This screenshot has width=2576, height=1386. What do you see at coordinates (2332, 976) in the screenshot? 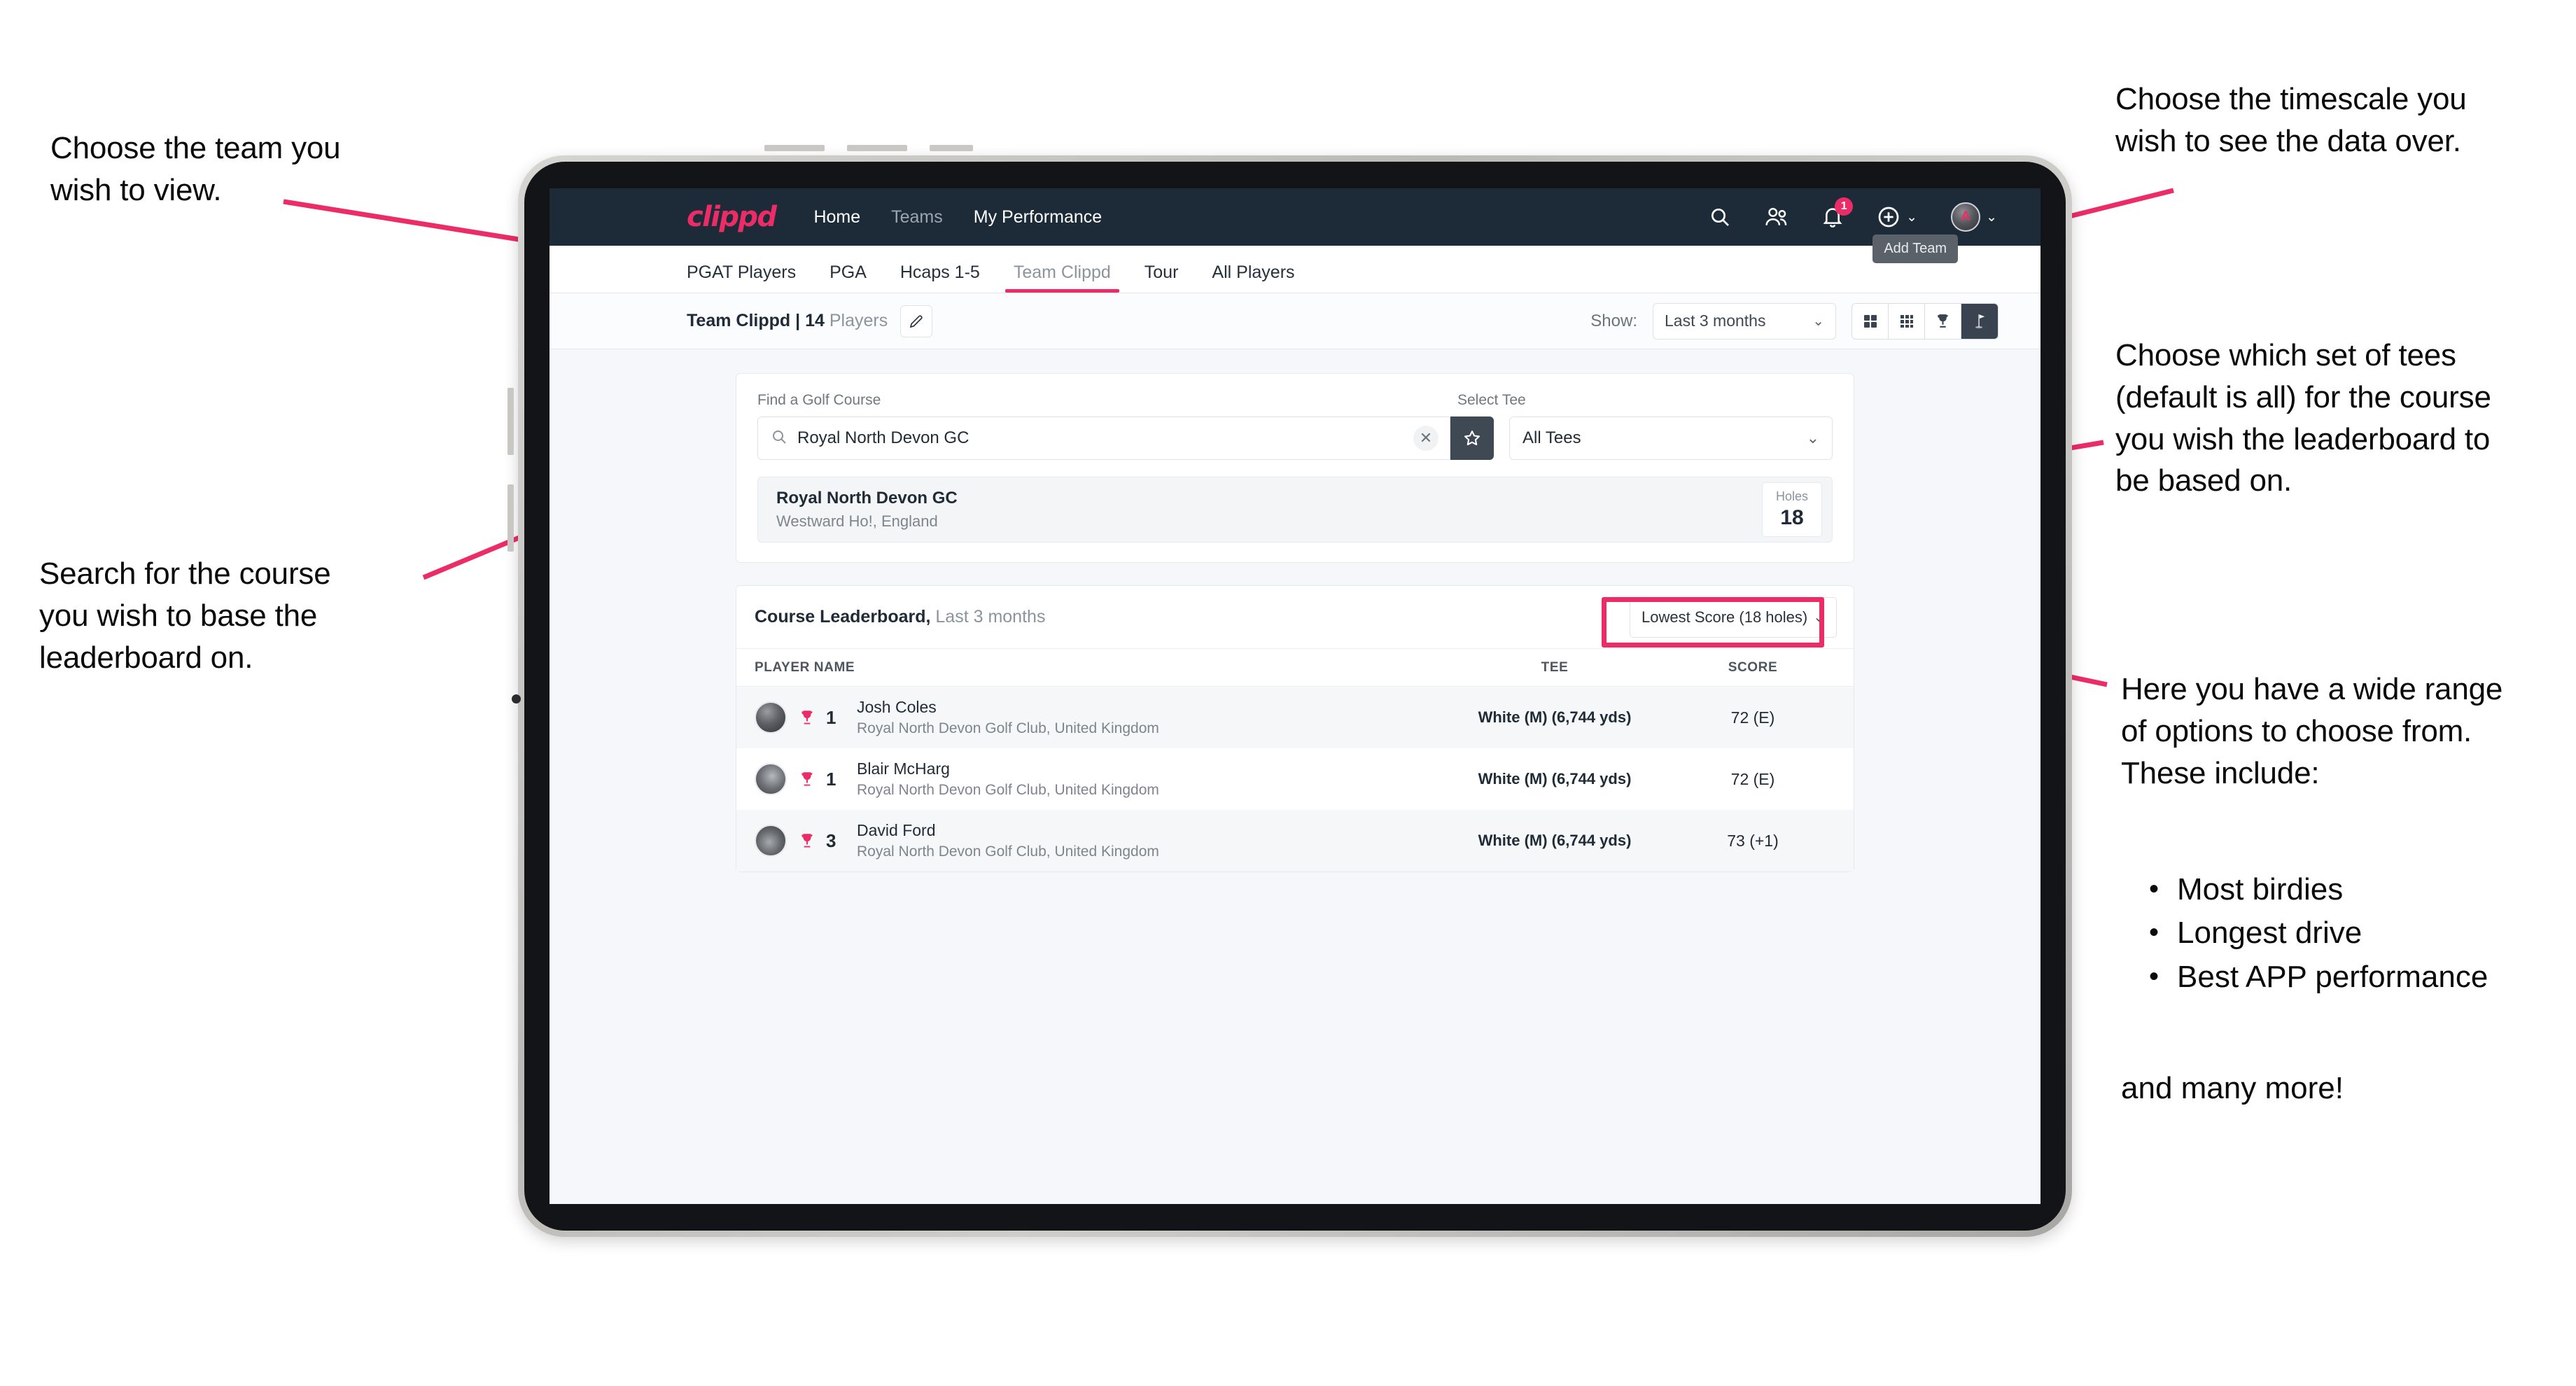
I see `bullet-label: Best APP performance` at bounding box center [2332, 976].